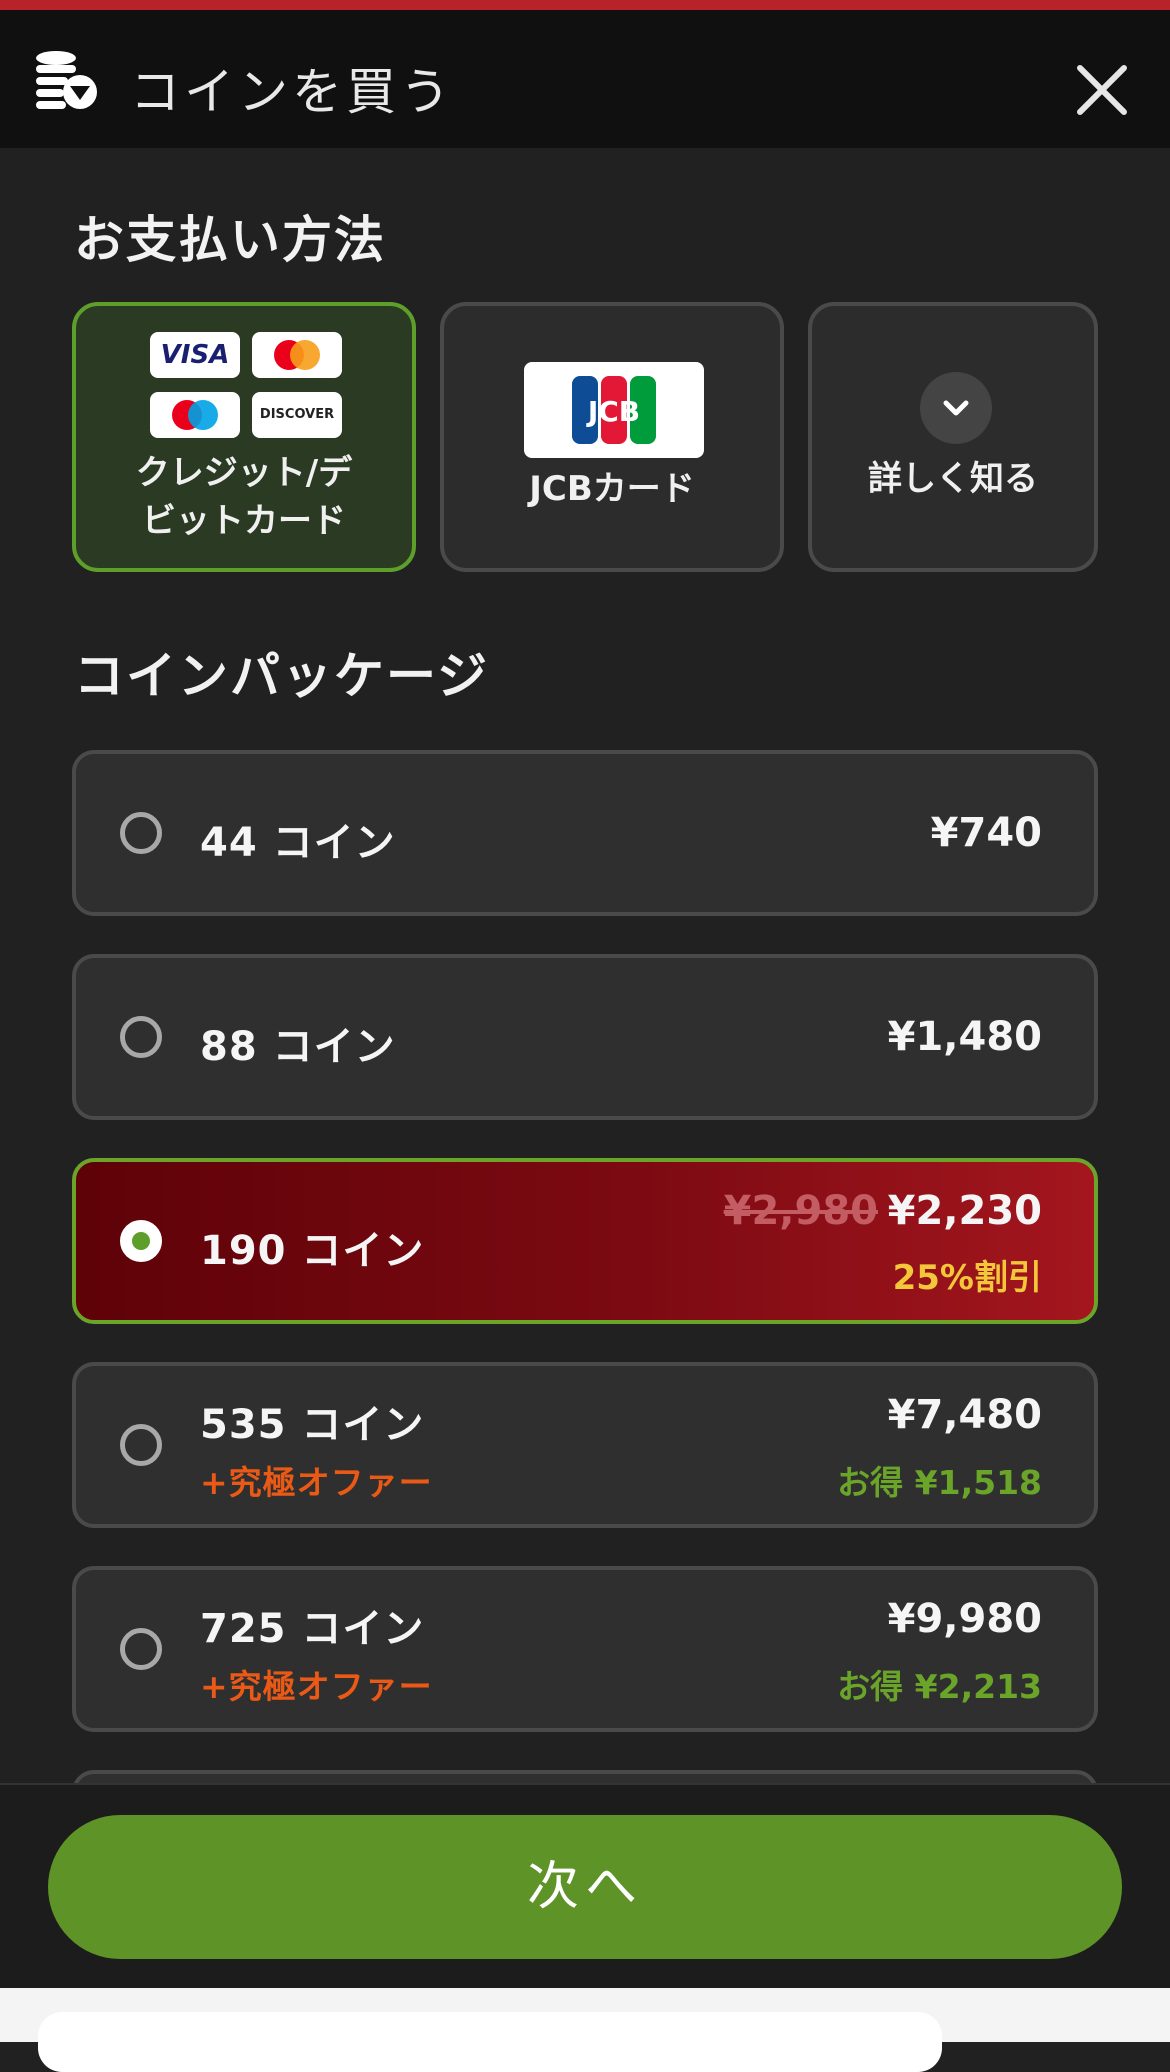 This screenshot has width=1170, height=2072. I want to click on top-accent-strip, so click(585, 5).